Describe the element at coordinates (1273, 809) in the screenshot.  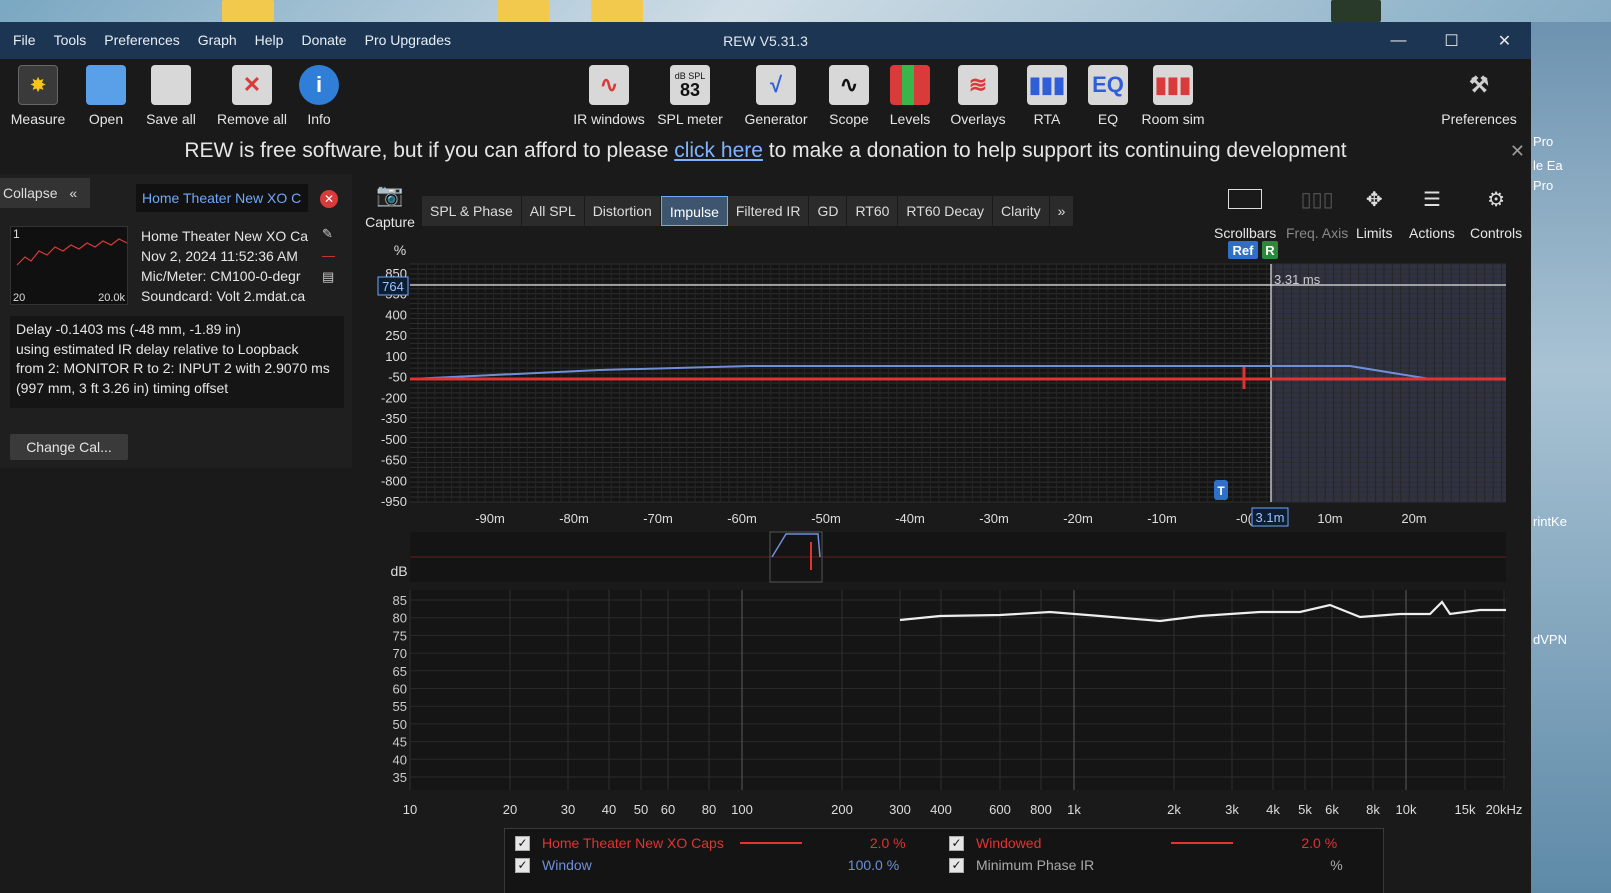
I see `freq-x-tick: 4k` at that location.